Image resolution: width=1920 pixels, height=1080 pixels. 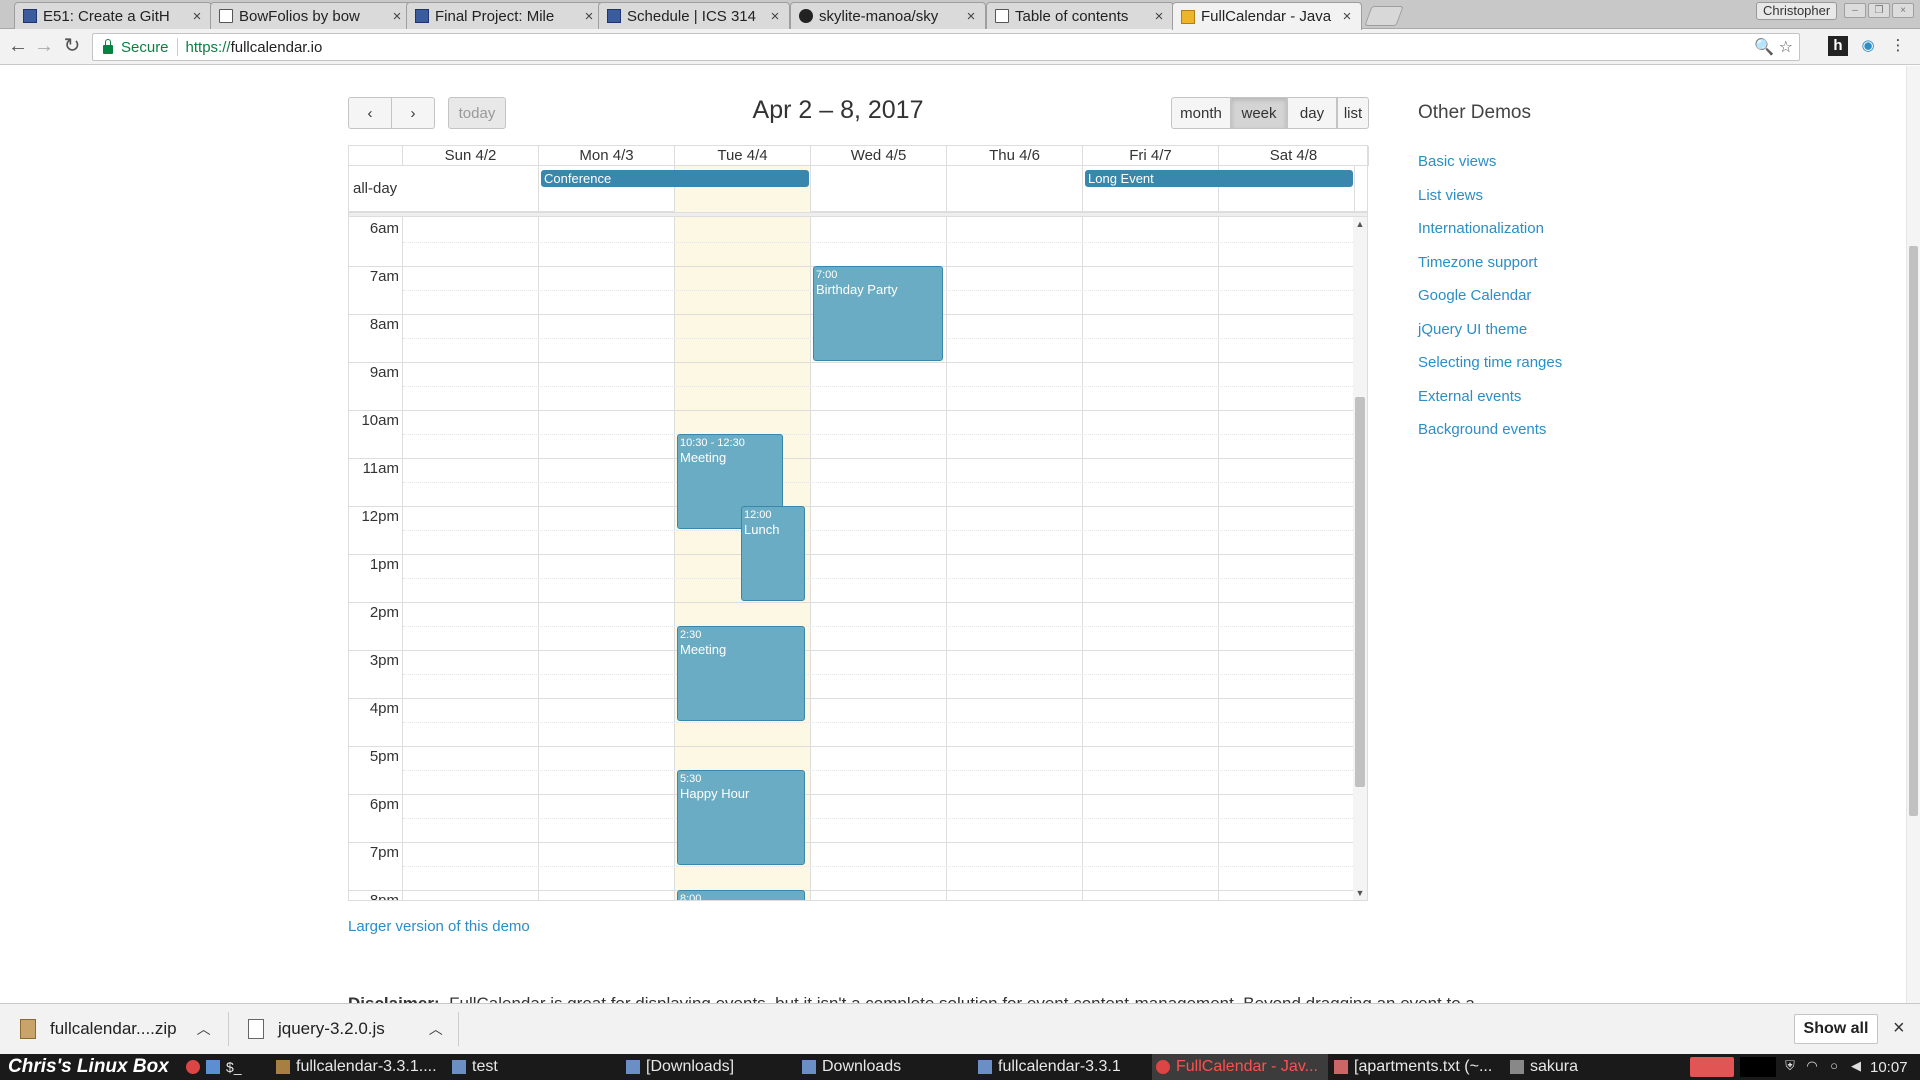 What do you see at coordinates (311, 15) in the screenshot?
I see `browser-tab: BowFolios by bow ×` at bounding box center [311, 15].